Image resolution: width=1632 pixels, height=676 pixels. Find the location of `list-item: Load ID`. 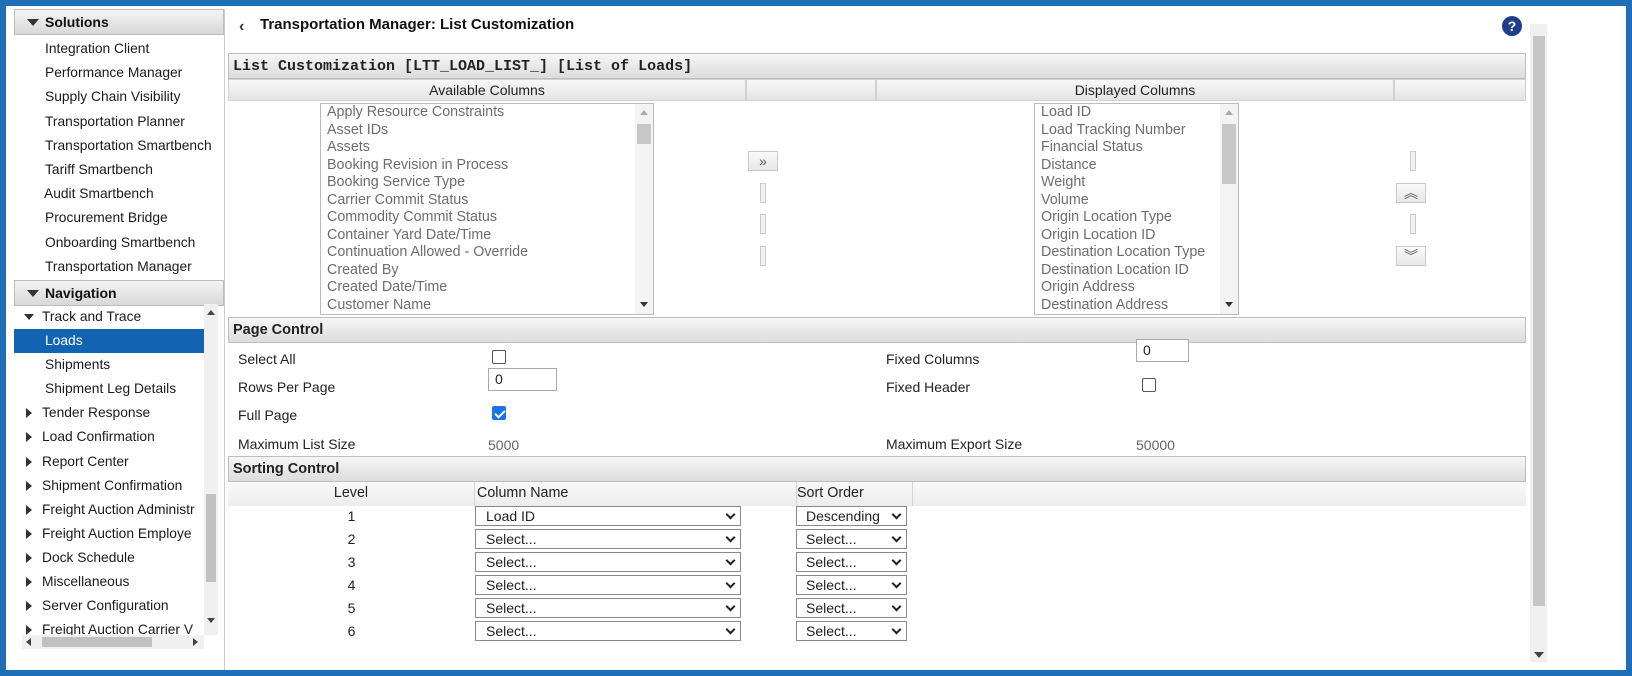

list-item: Load ID is located at coordinates (1136, 113).